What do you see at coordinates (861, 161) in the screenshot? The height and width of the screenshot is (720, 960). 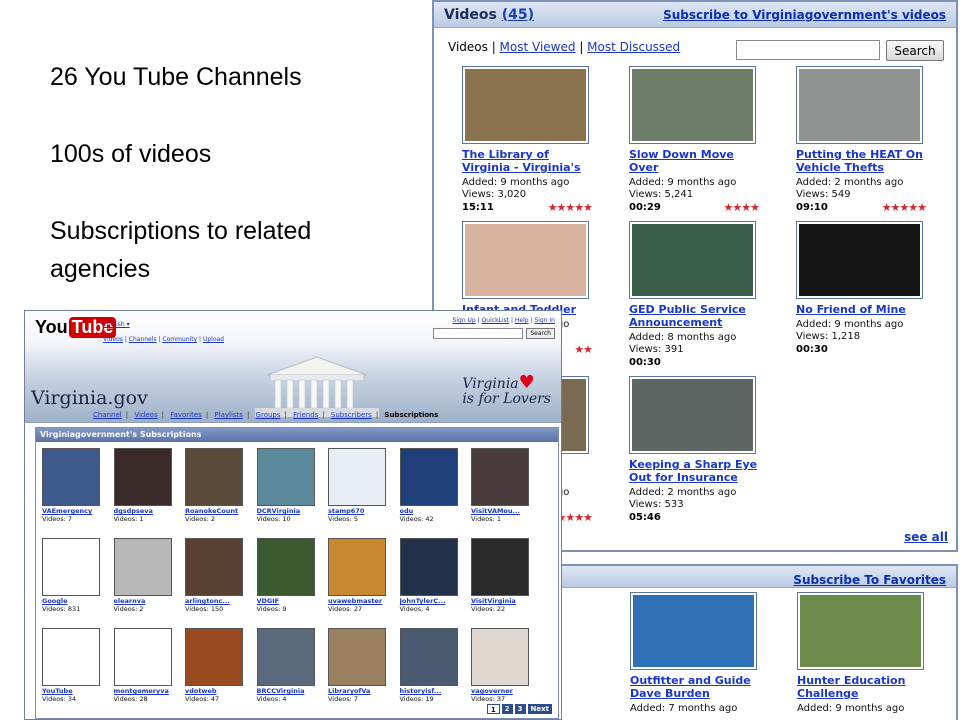 I see `video-title-link: Putting the HEAT On Vehicle Thefts` at bounding box center [861, 161].